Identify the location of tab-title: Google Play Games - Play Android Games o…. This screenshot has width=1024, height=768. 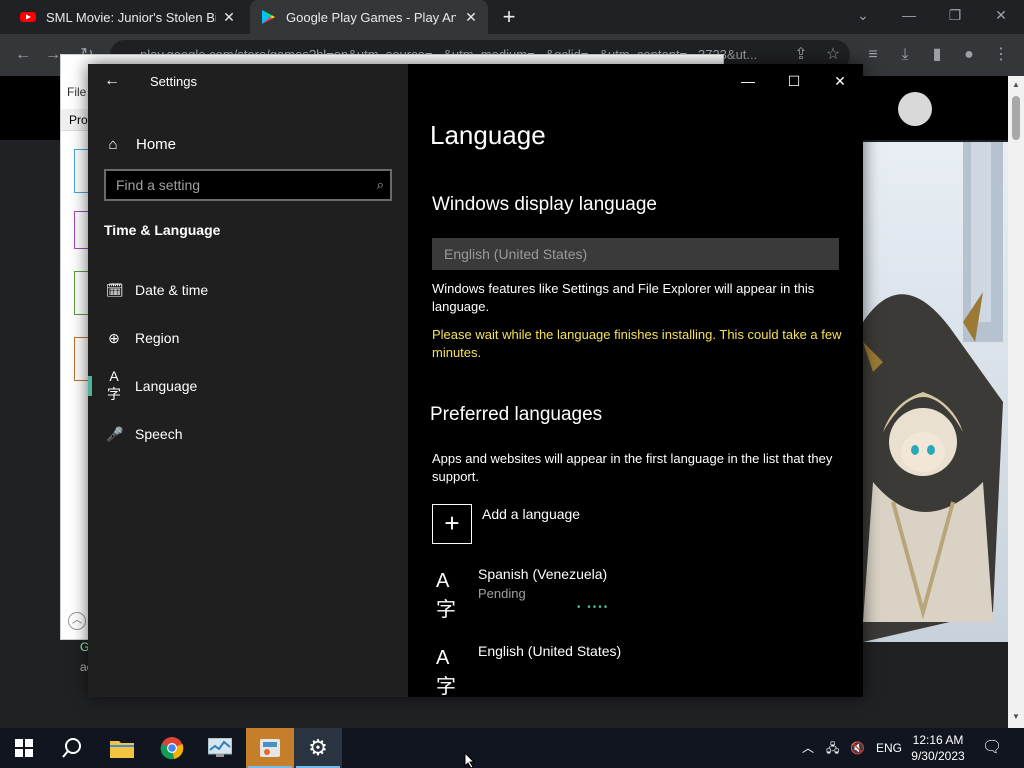
(371, 17).